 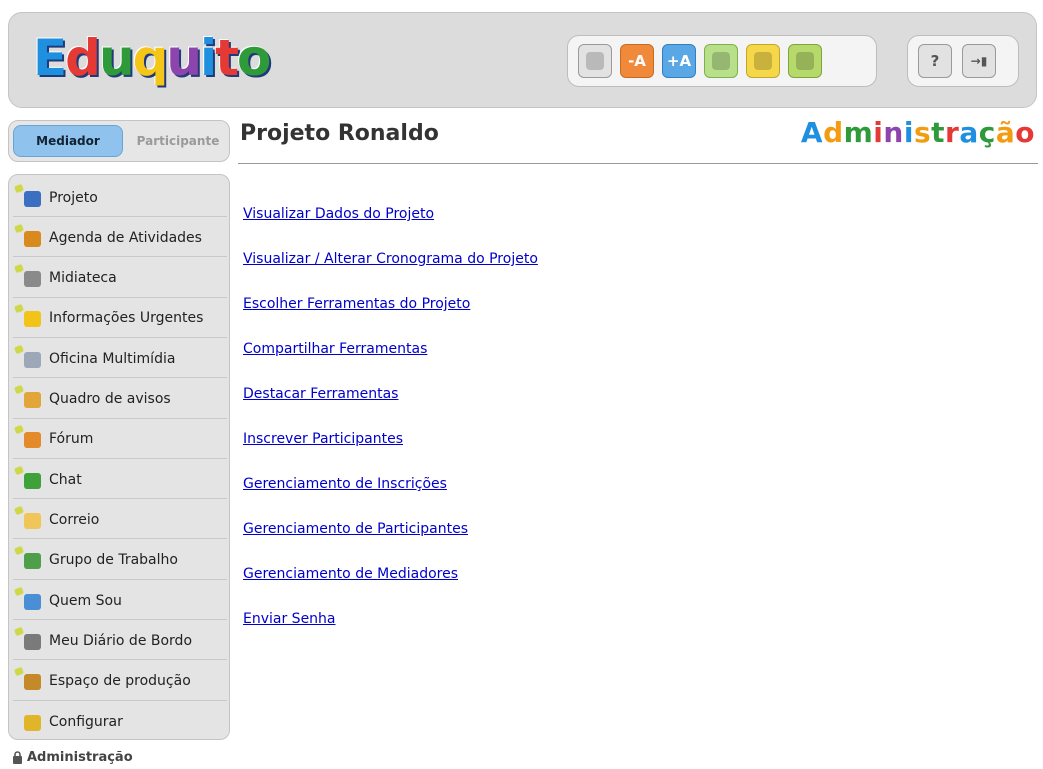 I want to click on acessibilidade-button, so click(x=595, y=61).